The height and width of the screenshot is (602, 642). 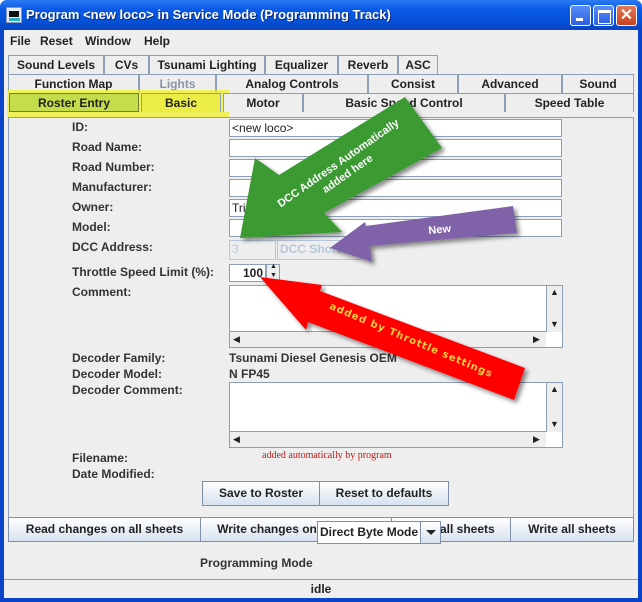 What do you see at coordinates (388, 439) in the screenshot?
I see `decoder-comment-horizontal-scrollbar: ◀ ▶` at bounding box center [388, 439].